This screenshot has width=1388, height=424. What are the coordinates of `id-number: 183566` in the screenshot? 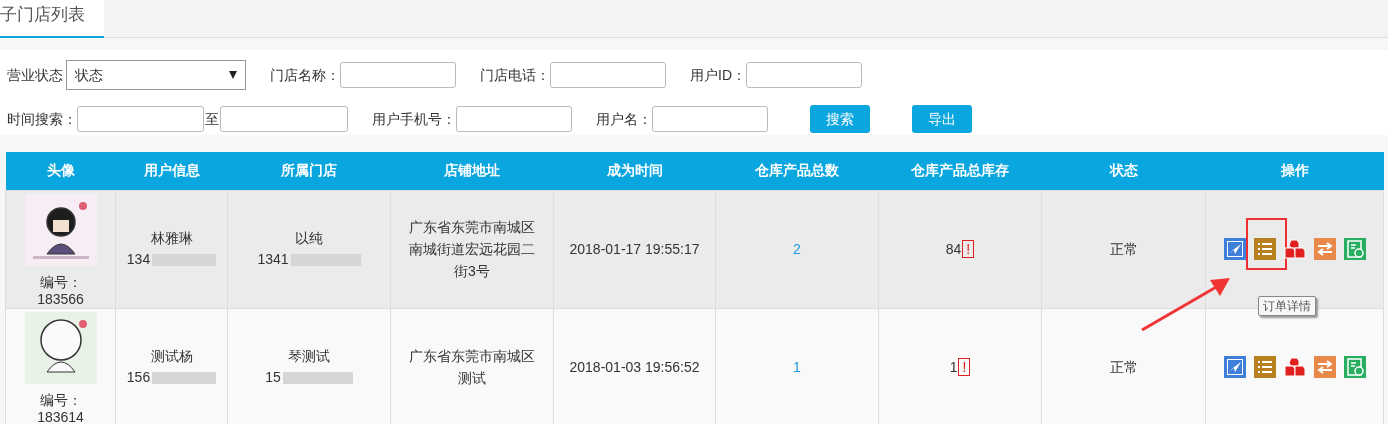 It's located at (60, 299).